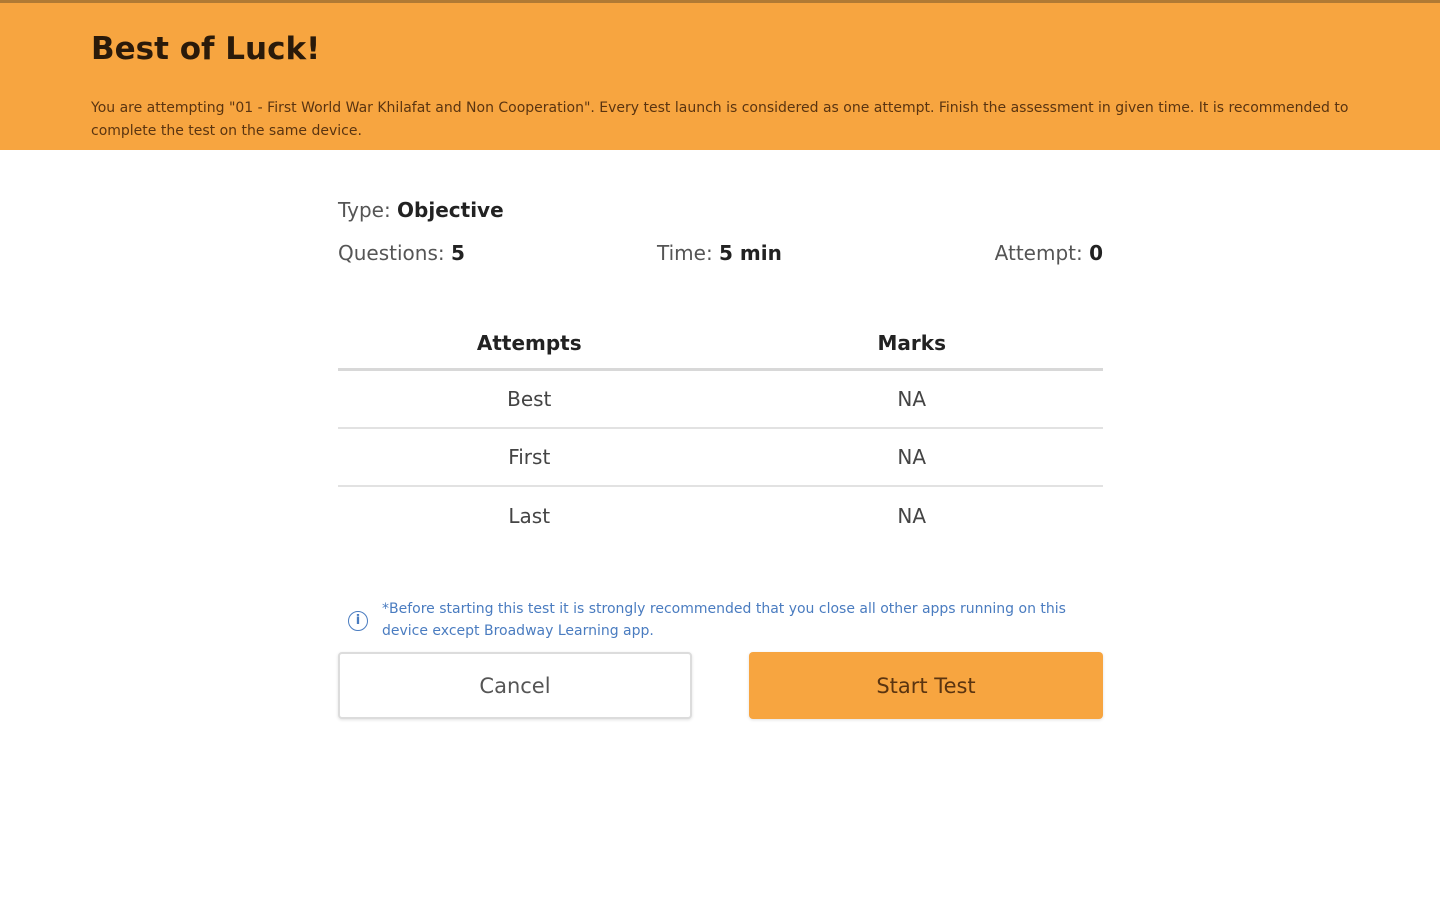  Describe the element at coordinates (450, 210) in the screenshot. I see `type-value: Objective` at that location.